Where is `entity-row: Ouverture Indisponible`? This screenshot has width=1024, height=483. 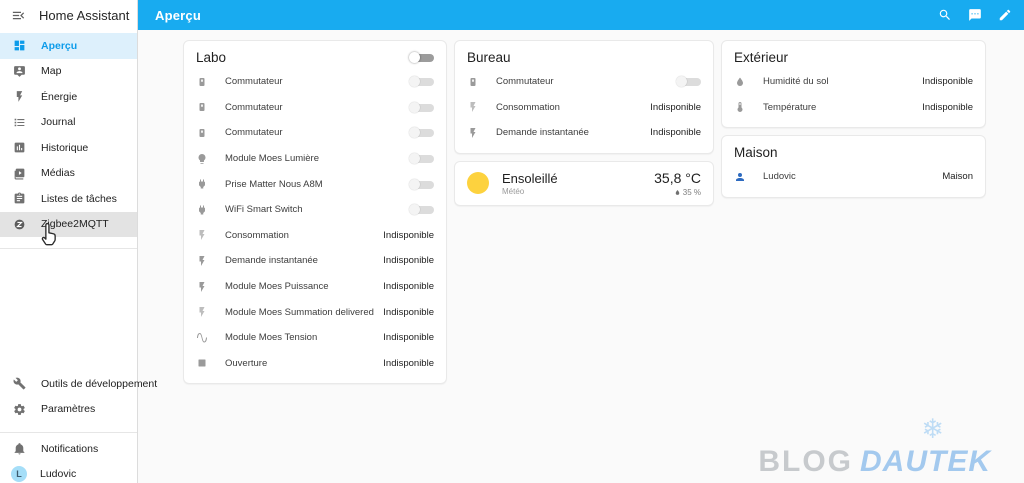 entity-row: Ouverture Indisponible is located at coordinates (315, 364).